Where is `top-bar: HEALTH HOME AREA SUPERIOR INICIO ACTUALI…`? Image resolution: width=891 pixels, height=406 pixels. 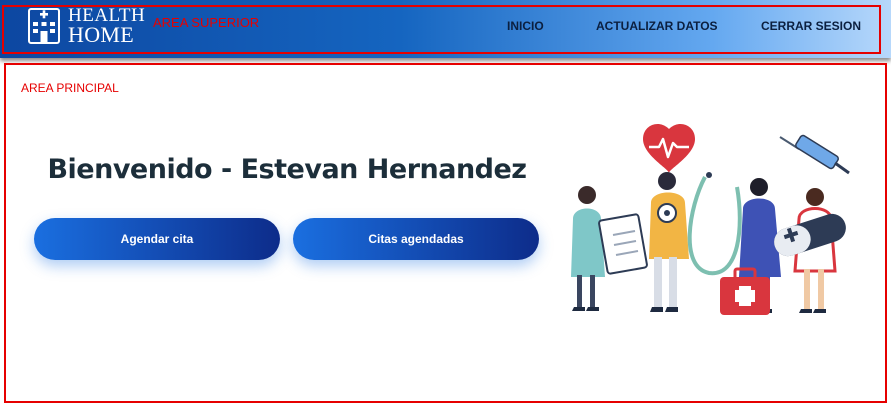
top-bar: HEALTH HOME AREA SUPERIOR INICIO ACTUALI… is located at coordinates (445, 29).